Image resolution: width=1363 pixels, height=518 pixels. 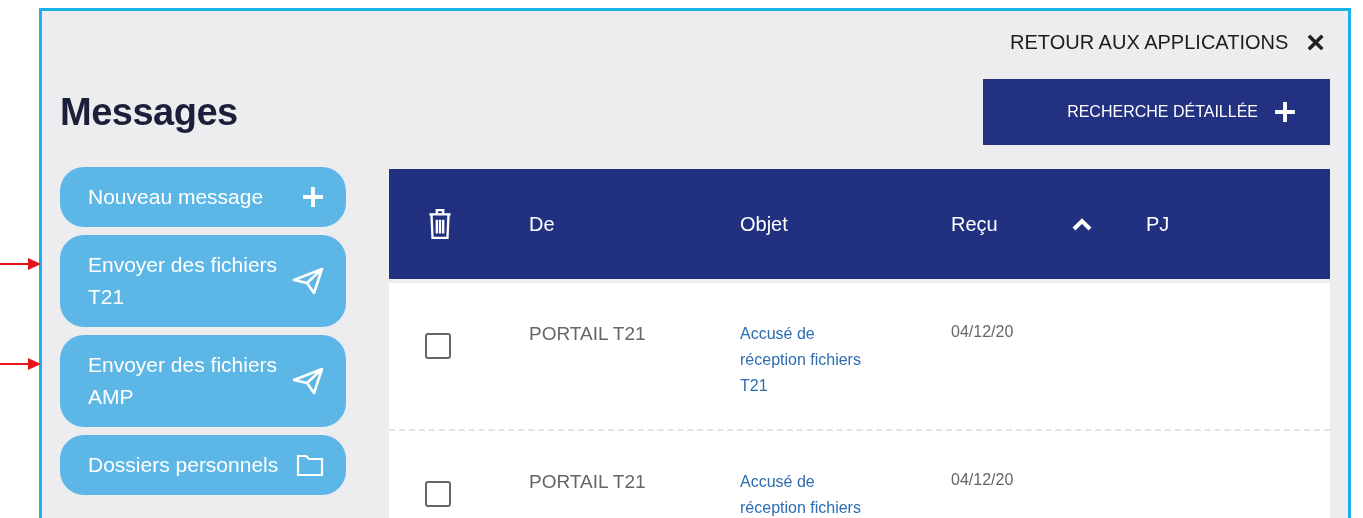 What do you see at coordinates (1156, 112) in the screenshot?
I see `advanced-search-button: RECHERCHE DÉTAILLÉE` at bounding box center [1156, 112].